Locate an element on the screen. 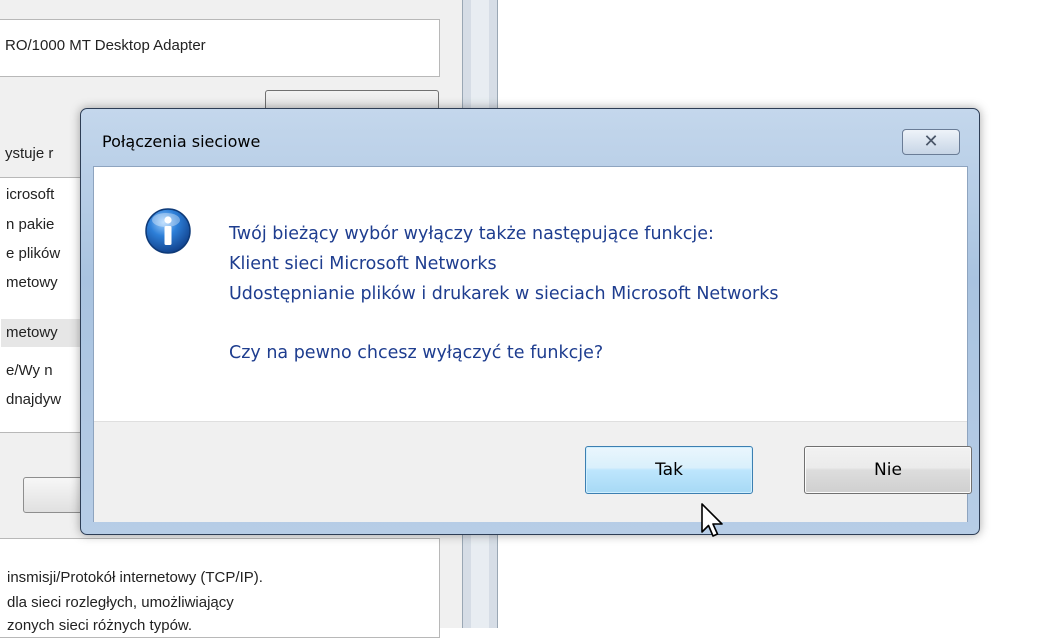 Image resolution: width=1037 pixels, height=638 pixels. yes-button-label: Tak is located at coordinates (669, 470).